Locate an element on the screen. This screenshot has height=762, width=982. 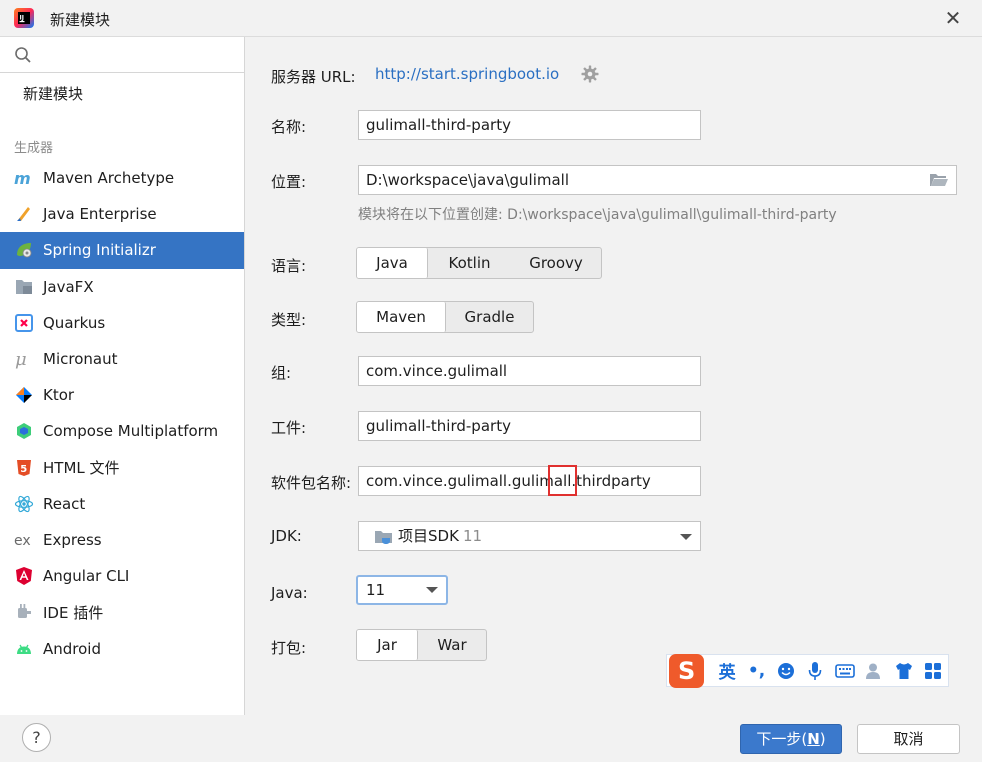
group-label: 组: is located at coordinates (281, 373).